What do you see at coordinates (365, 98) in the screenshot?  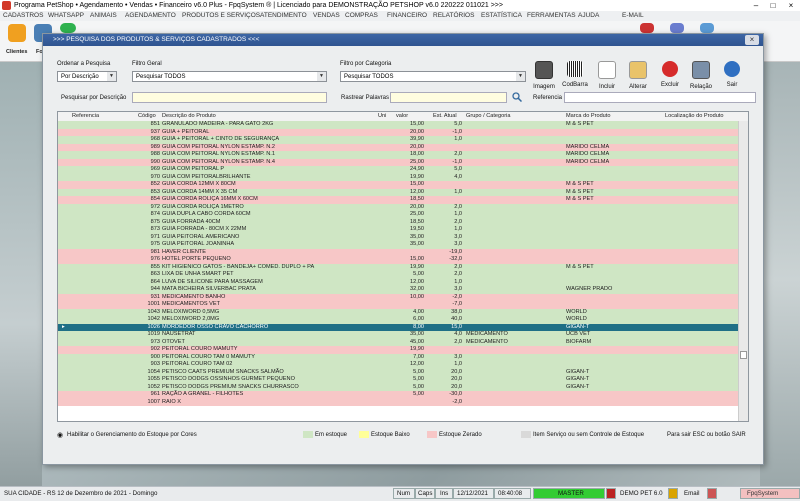 I see `rastrear-label: Rastrear Palavras` at bounding box center [365, 98].